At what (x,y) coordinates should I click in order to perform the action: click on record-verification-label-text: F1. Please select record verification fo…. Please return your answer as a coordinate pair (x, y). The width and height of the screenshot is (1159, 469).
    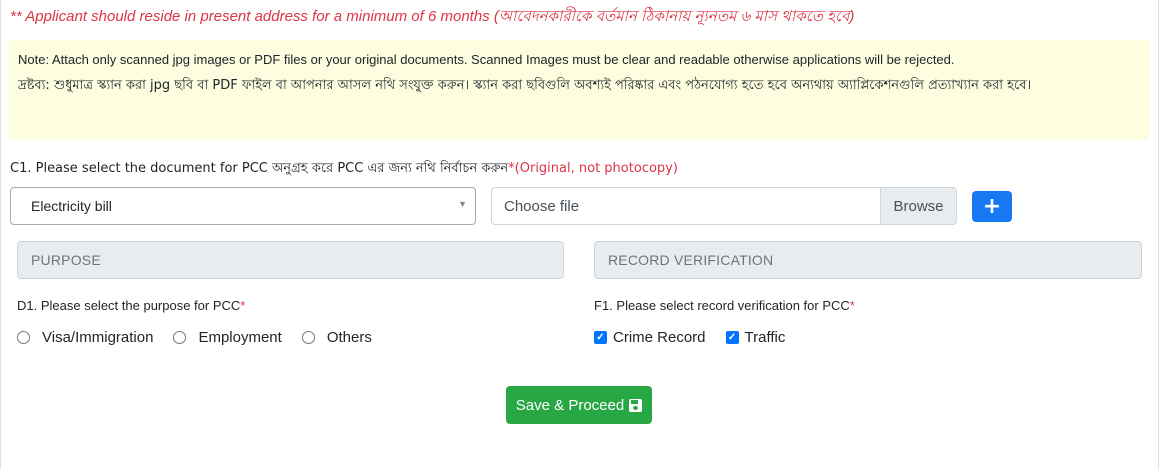
    Looking at the image, I should click on (722, 305).